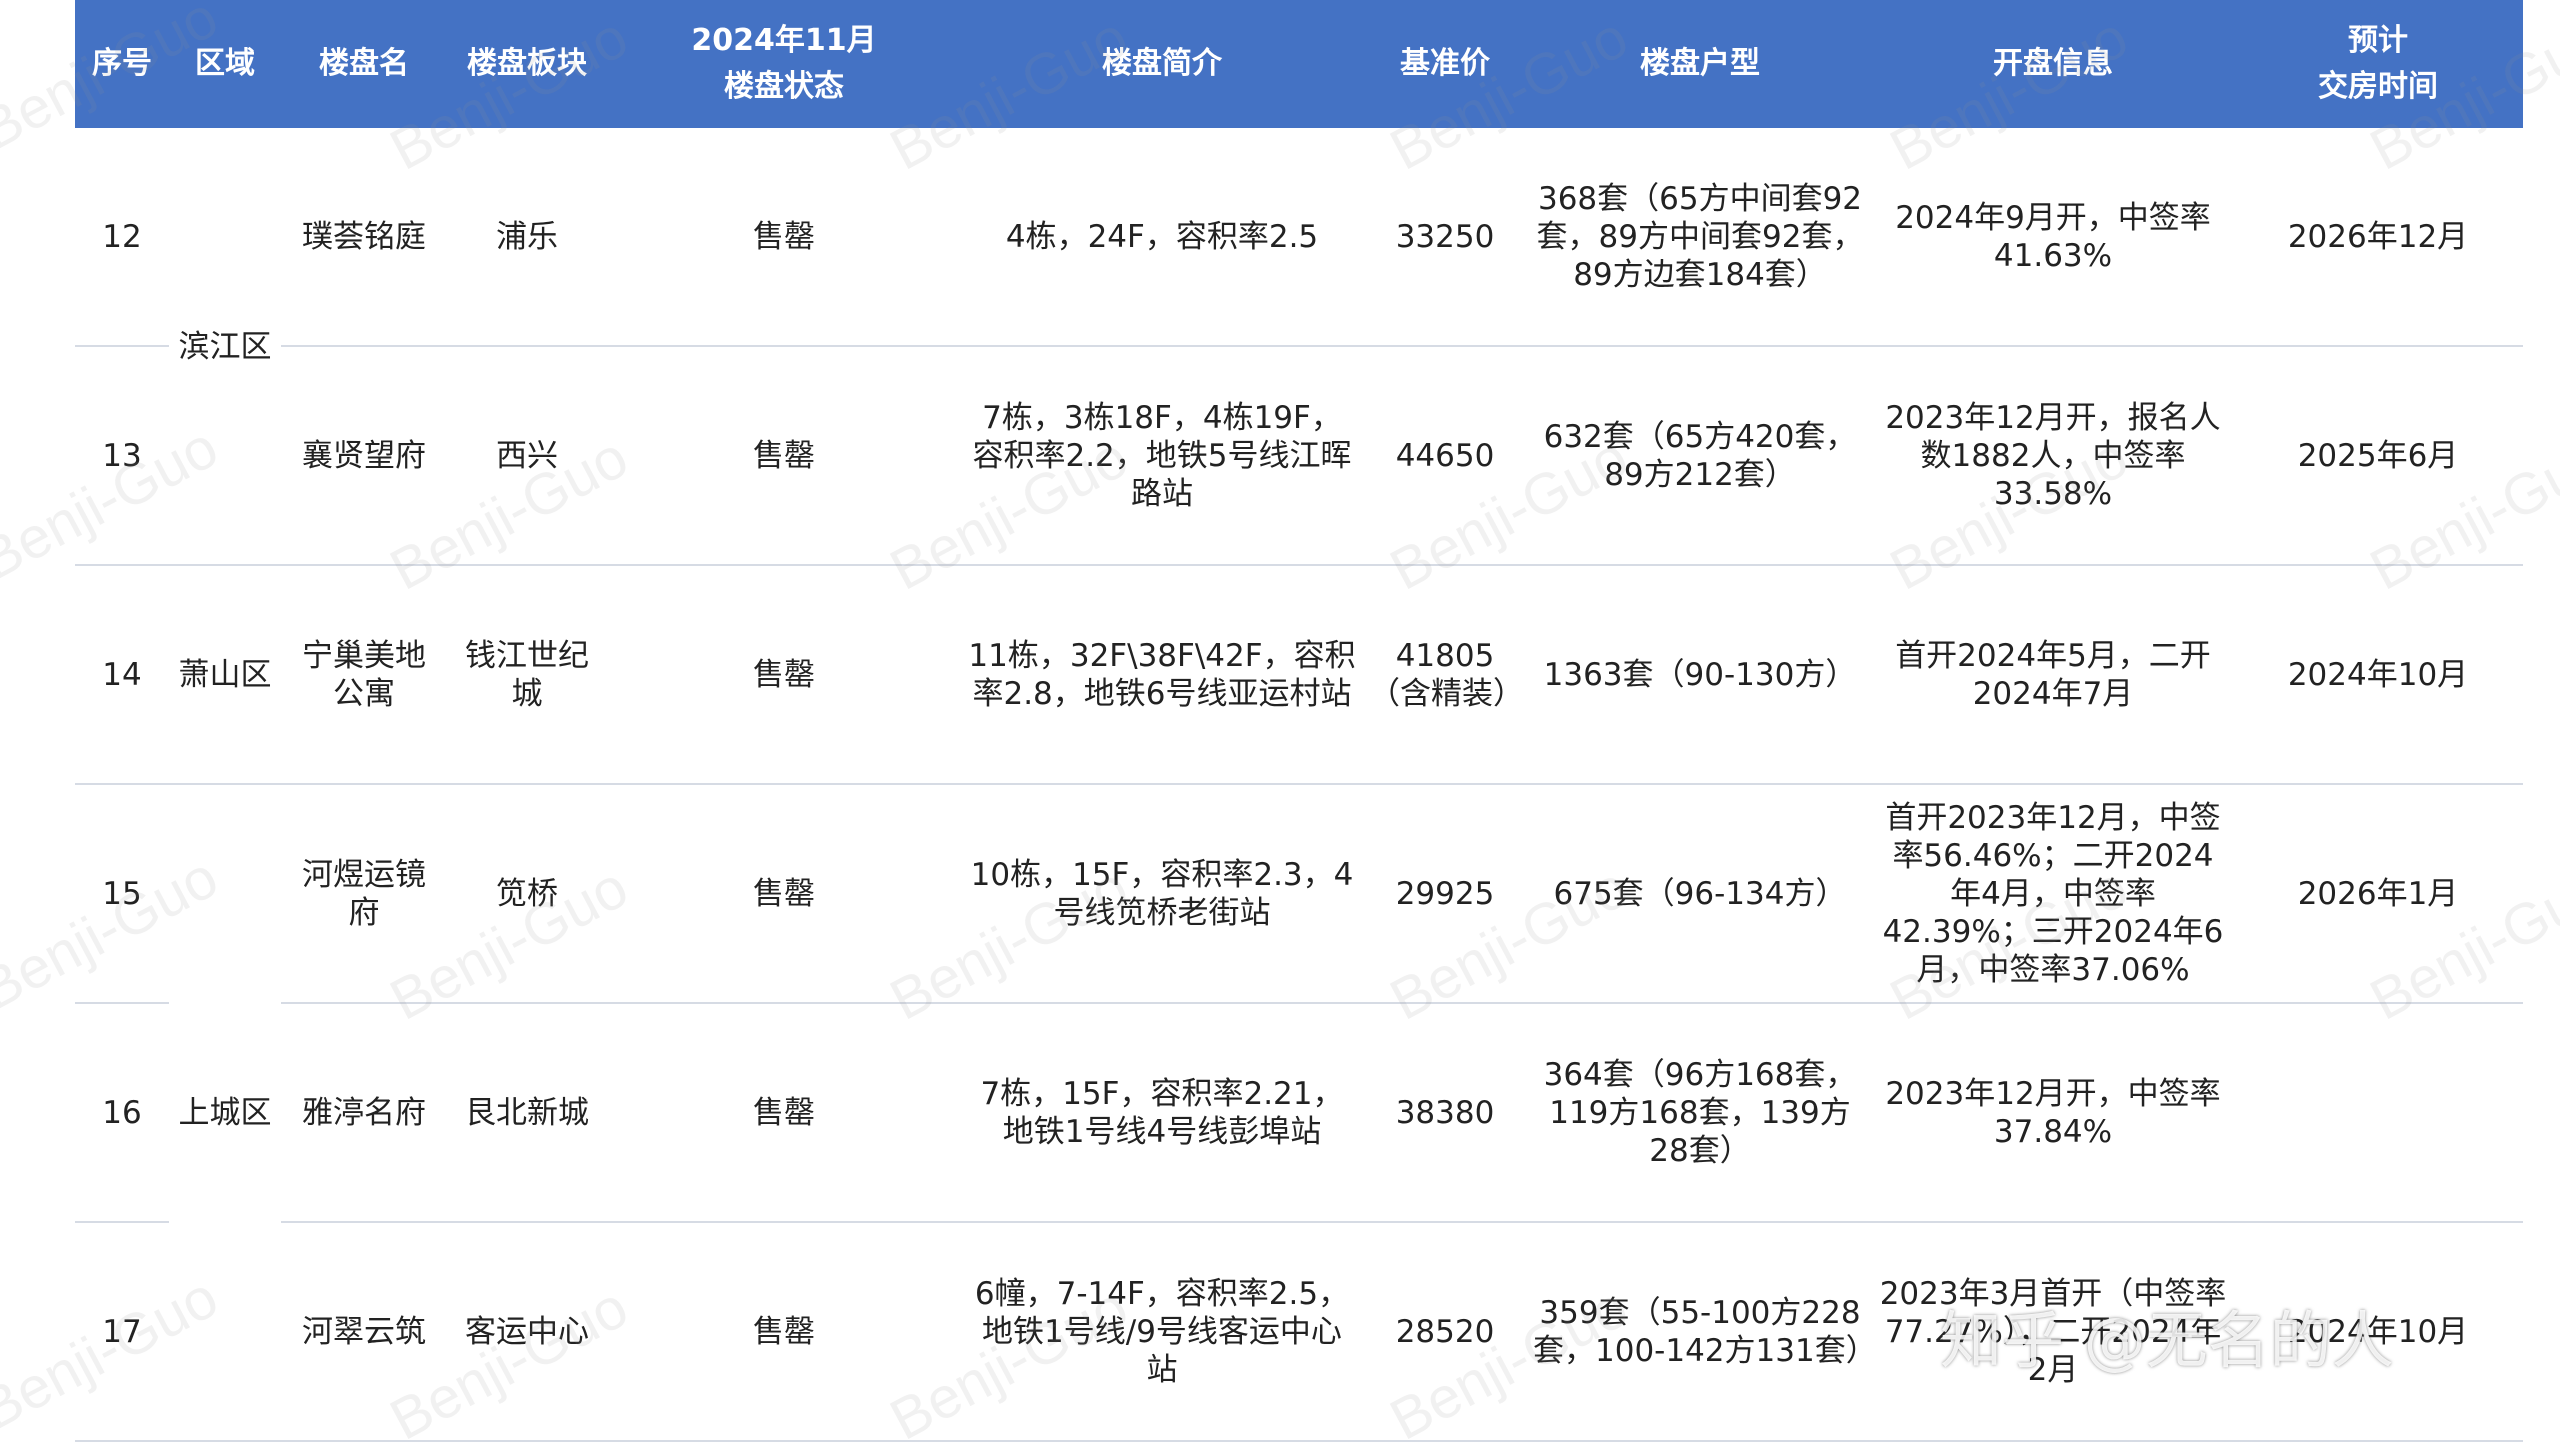  Describe the element at coordinates (2053, 237) in the screenshot. I see `cell-opening: 2024年9月开，中签率41.63%` at that location.